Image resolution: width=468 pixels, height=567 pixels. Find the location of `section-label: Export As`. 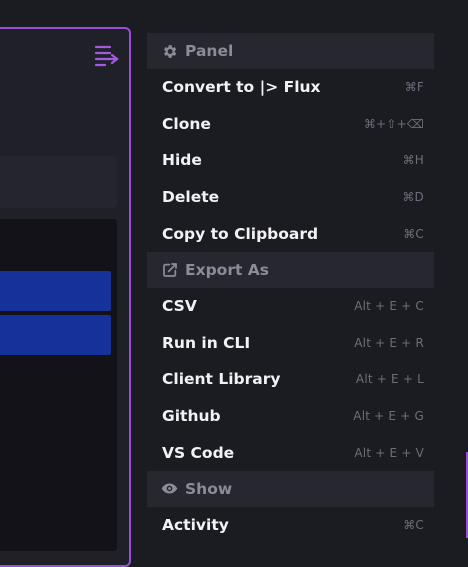

section-label: Export As is located at coordinates (227, 269).